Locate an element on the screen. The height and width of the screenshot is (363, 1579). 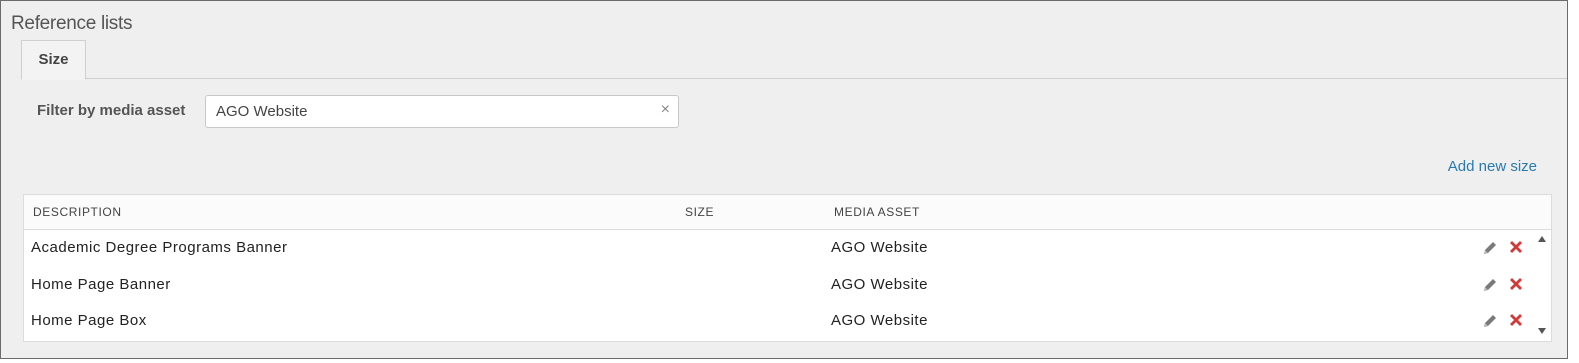
filter-label: Filter by media asset is located at coordinates (111, 110).